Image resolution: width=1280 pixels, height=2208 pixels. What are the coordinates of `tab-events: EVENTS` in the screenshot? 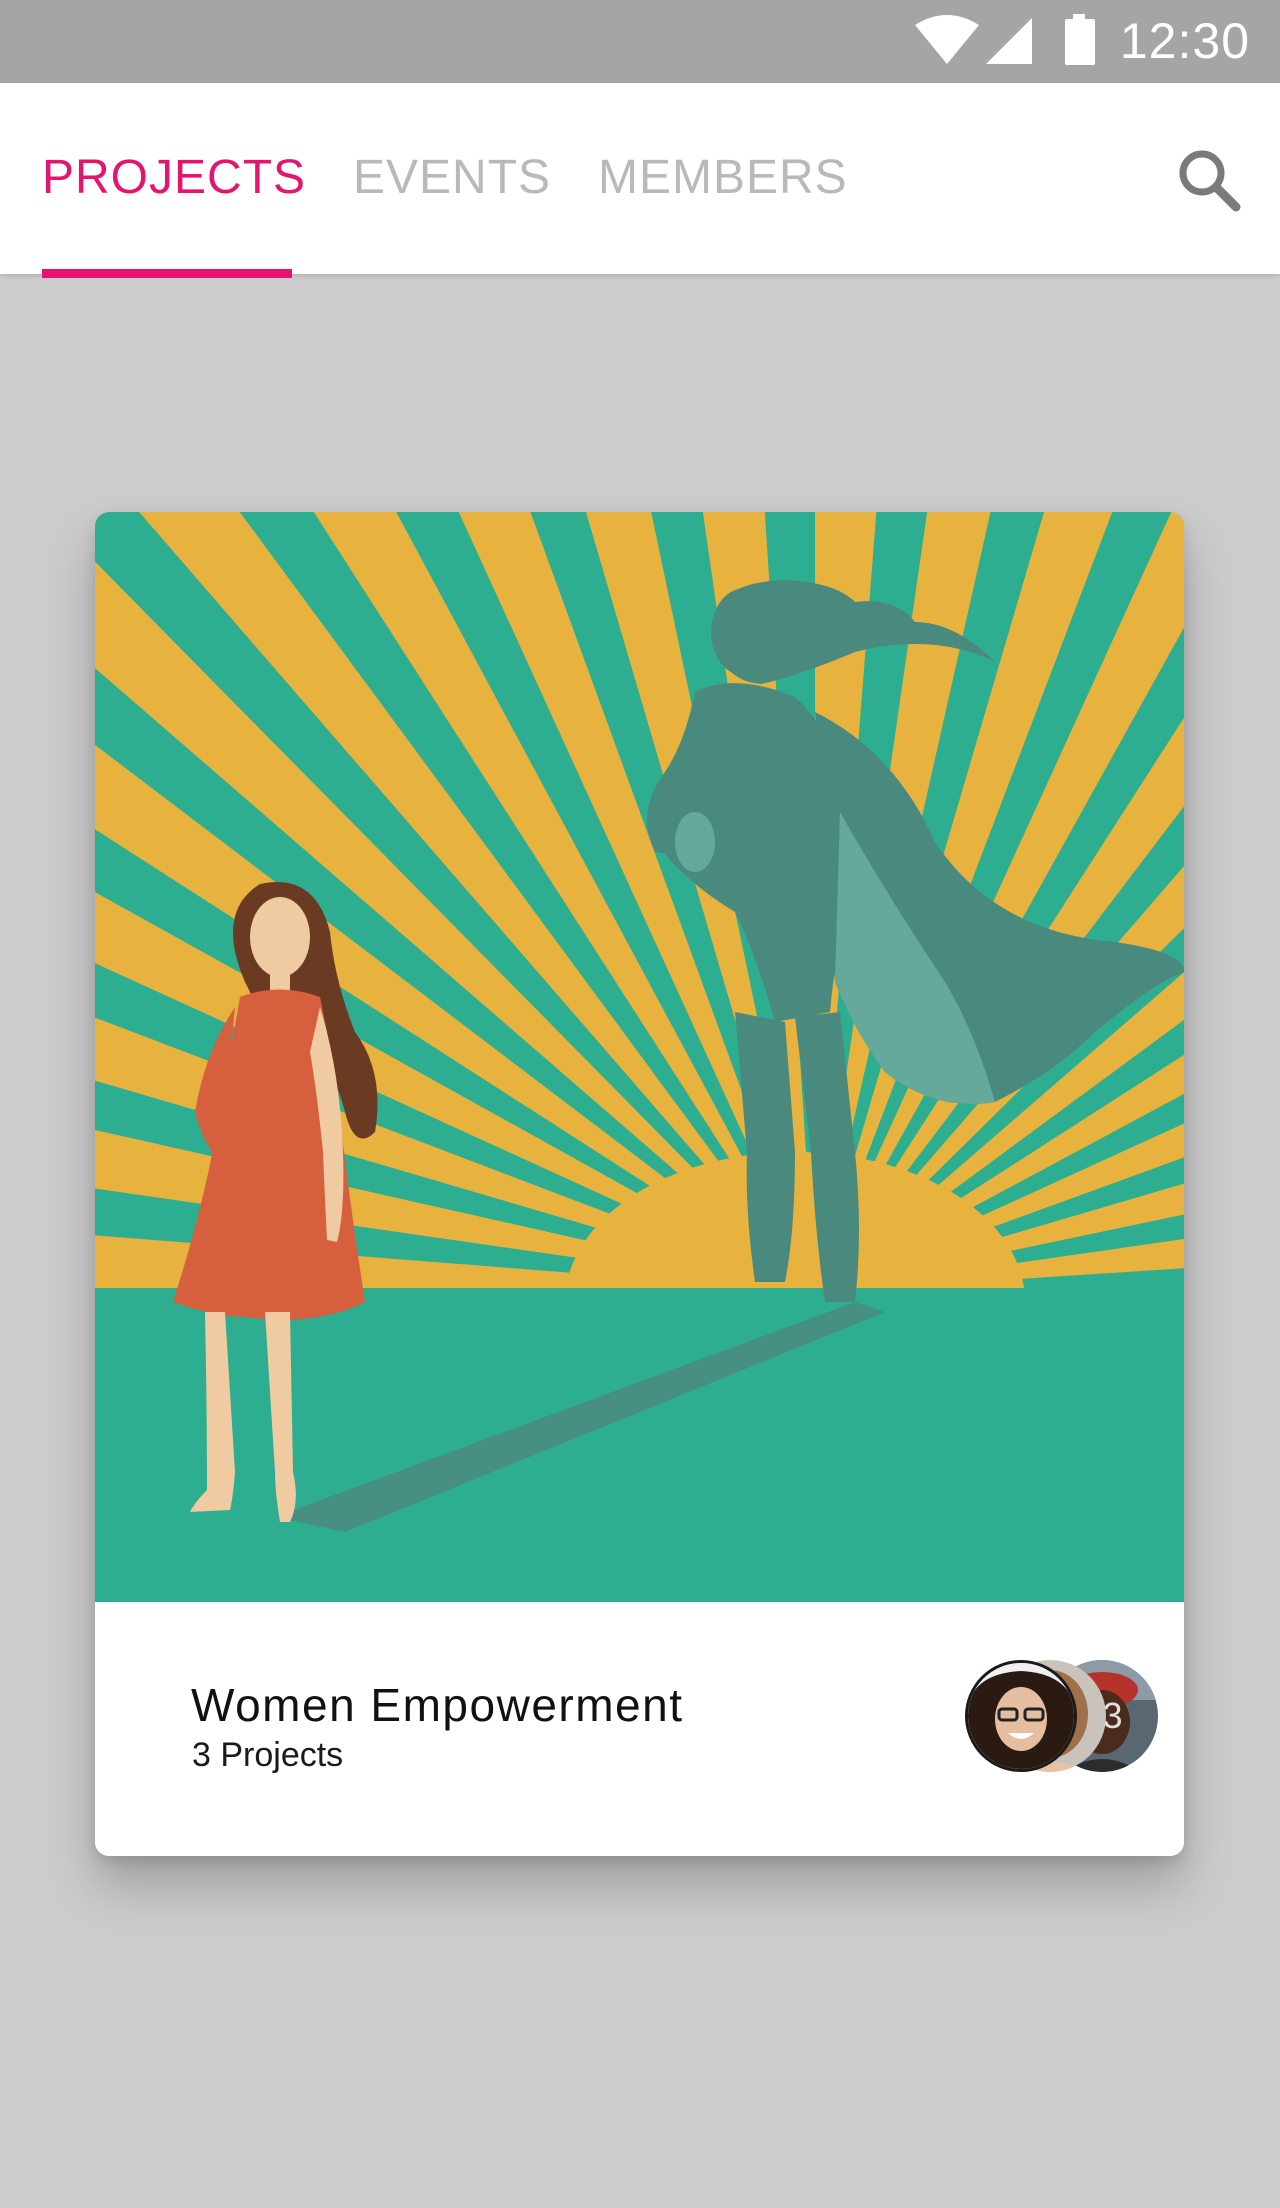 It's located at (452, 178).